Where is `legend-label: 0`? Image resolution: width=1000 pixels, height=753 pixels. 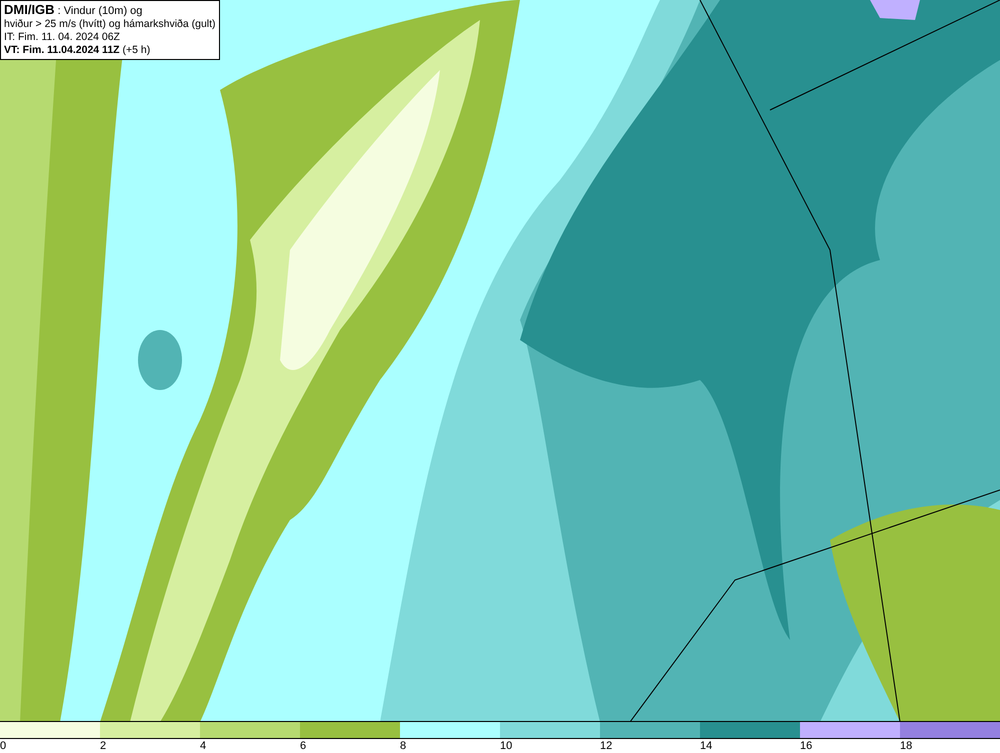
legend-label: 0 is located at coordinates (4, 746).